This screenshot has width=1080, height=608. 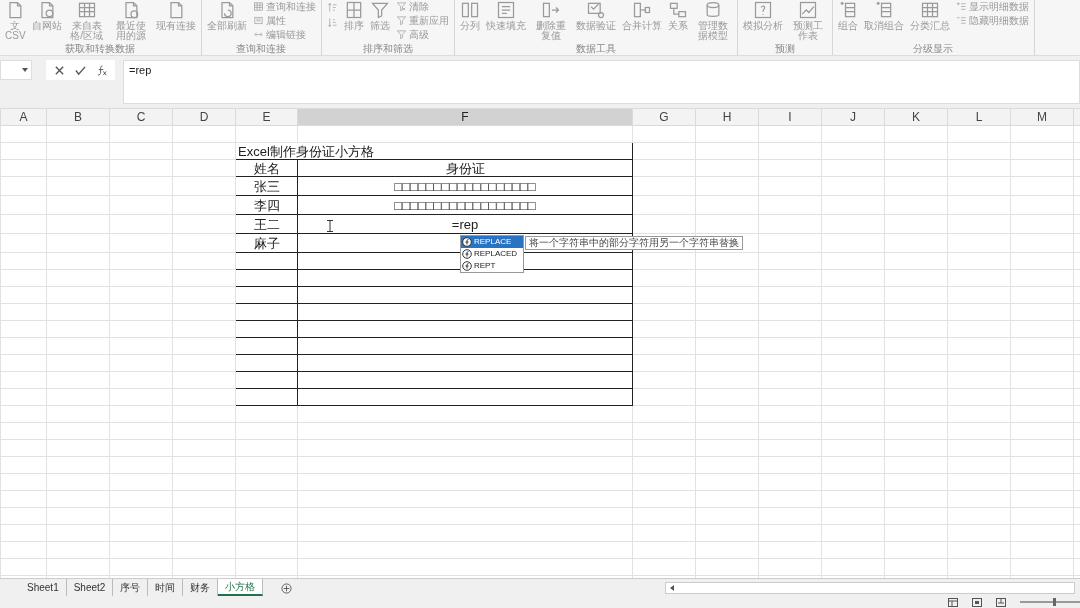 What do you see at coordinates (25, 70) in the screenshot?
I see `dropdown-icon` at bounding box center [25, 70].